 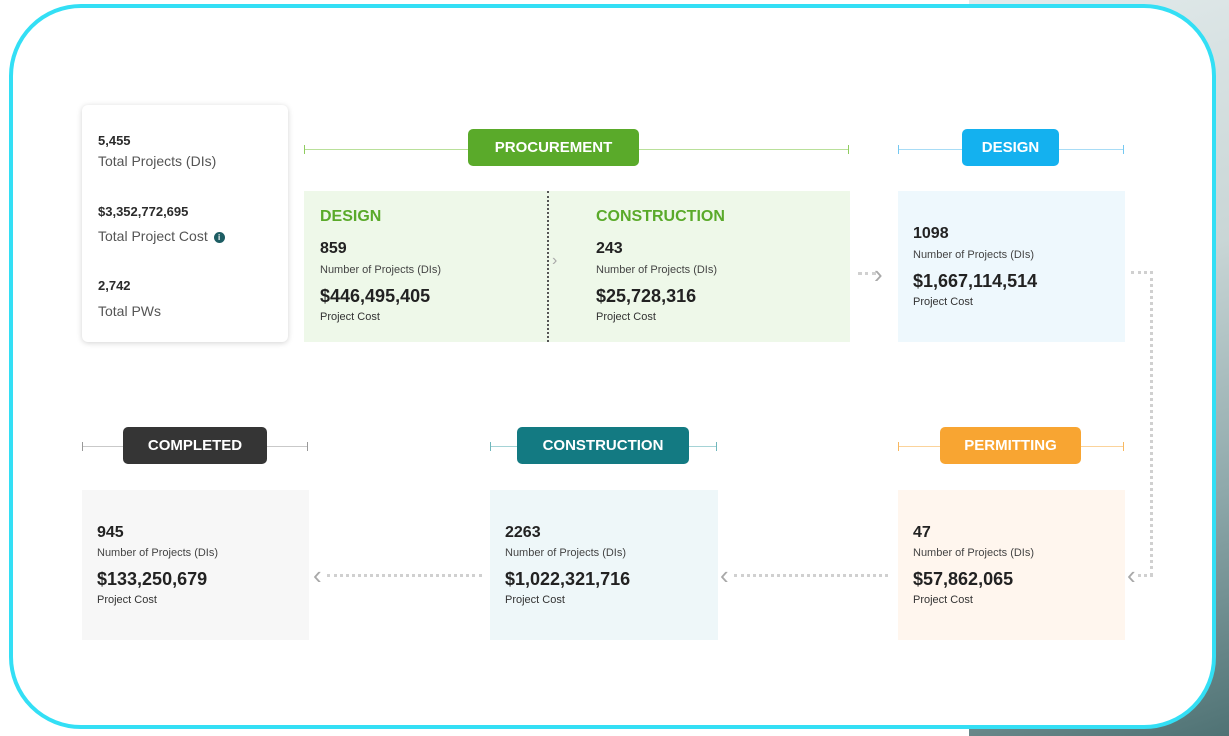 What do you see at coordinates (114, 285) in the screenshot?
I see `total-pws-value: 2,742` at bounding box center [114, 285].